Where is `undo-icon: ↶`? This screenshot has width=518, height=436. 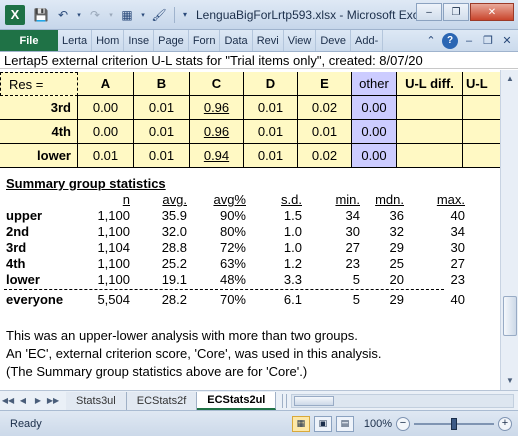 undo-icon: ↶ is located at coordinates (63, 15).